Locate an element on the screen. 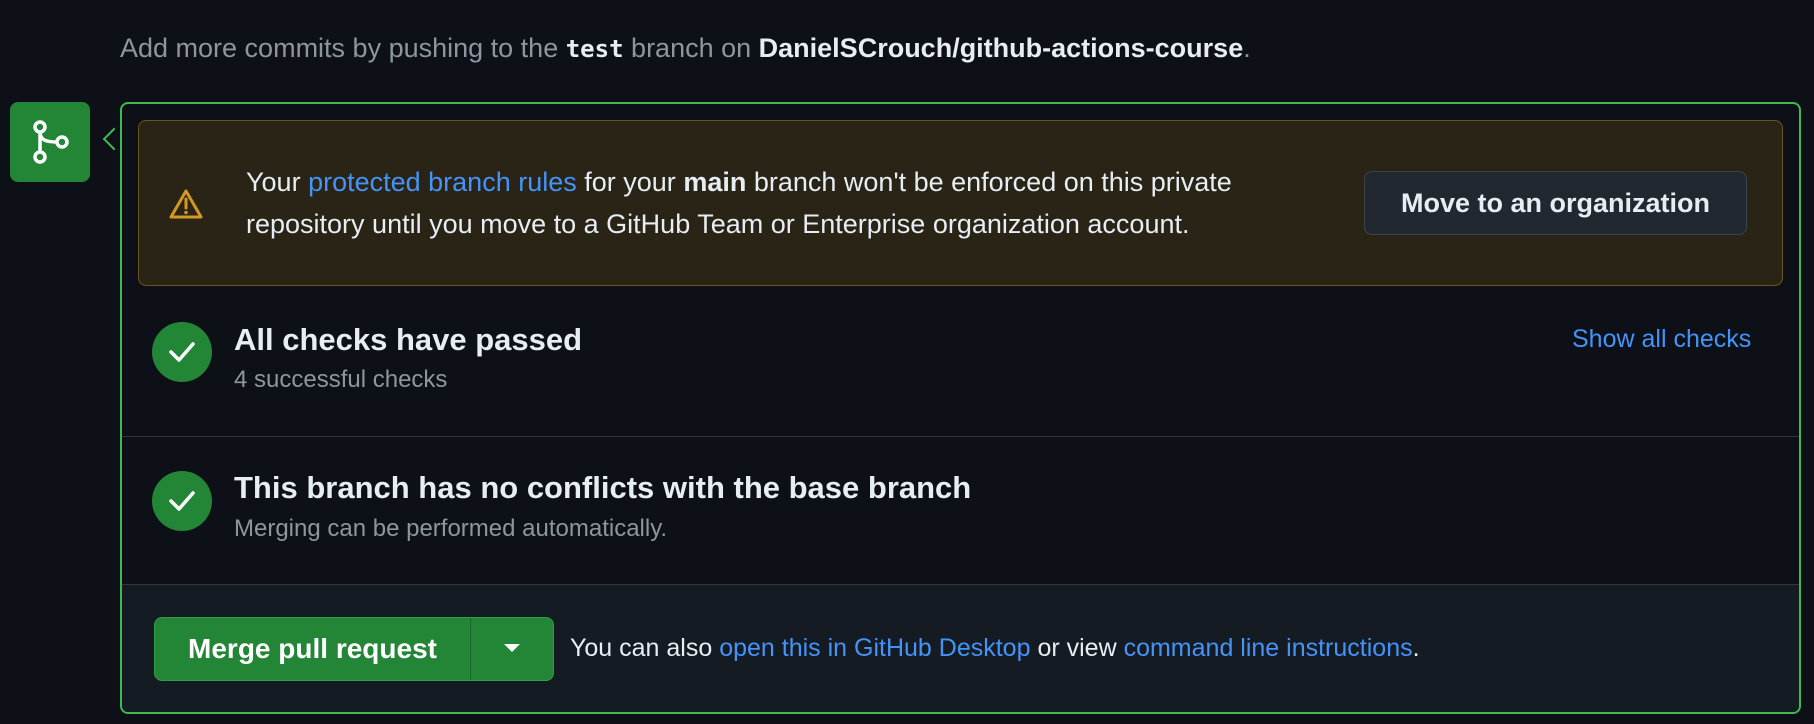 This screenshot has width=1814, height=724. warning-branch: main is located at coordinates (715, 182).